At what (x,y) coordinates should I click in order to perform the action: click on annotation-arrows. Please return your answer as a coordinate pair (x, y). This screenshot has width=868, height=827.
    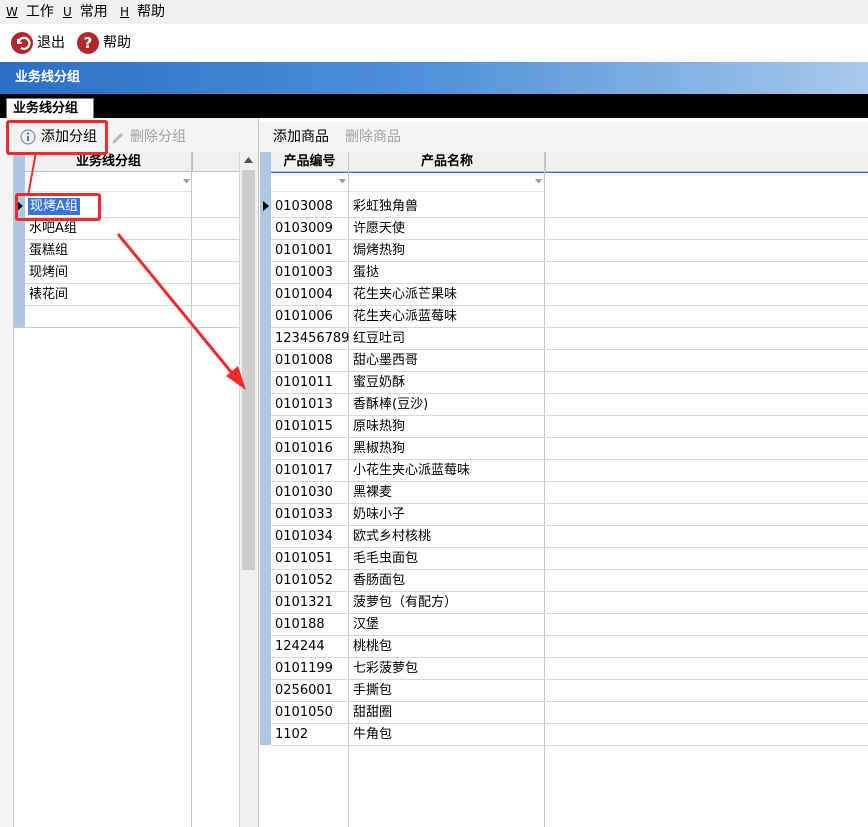
    Looking at the image, I should click on (136, 270).